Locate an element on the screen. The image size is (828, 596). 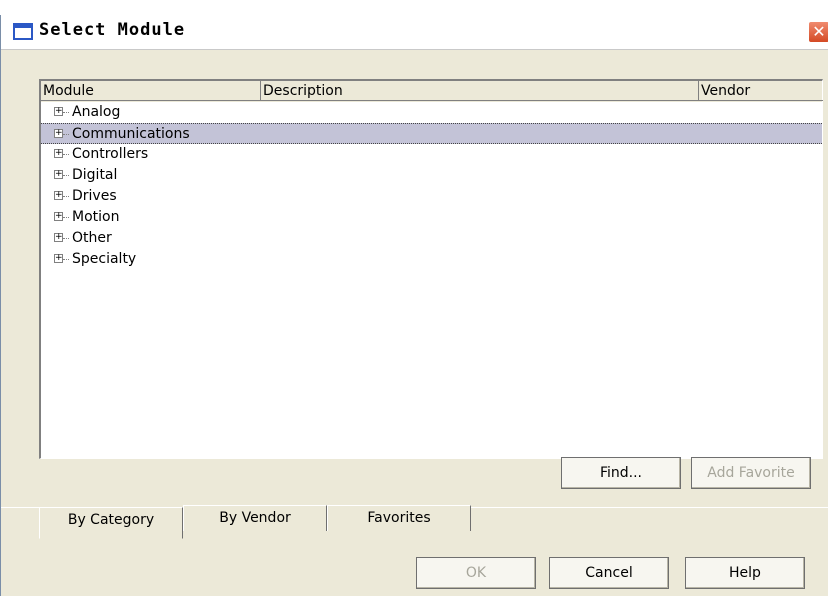
tree-item-label: Drives is located at coordinates (94, 196).